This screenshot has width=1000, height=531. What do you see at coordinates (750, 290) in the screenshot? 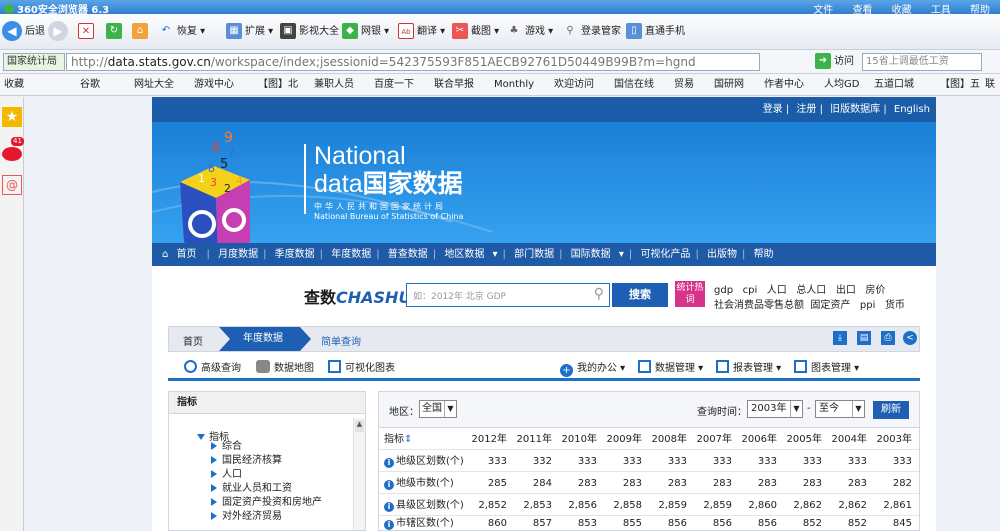
I see `hot-word: cpi` at bounding box center [750, 290].